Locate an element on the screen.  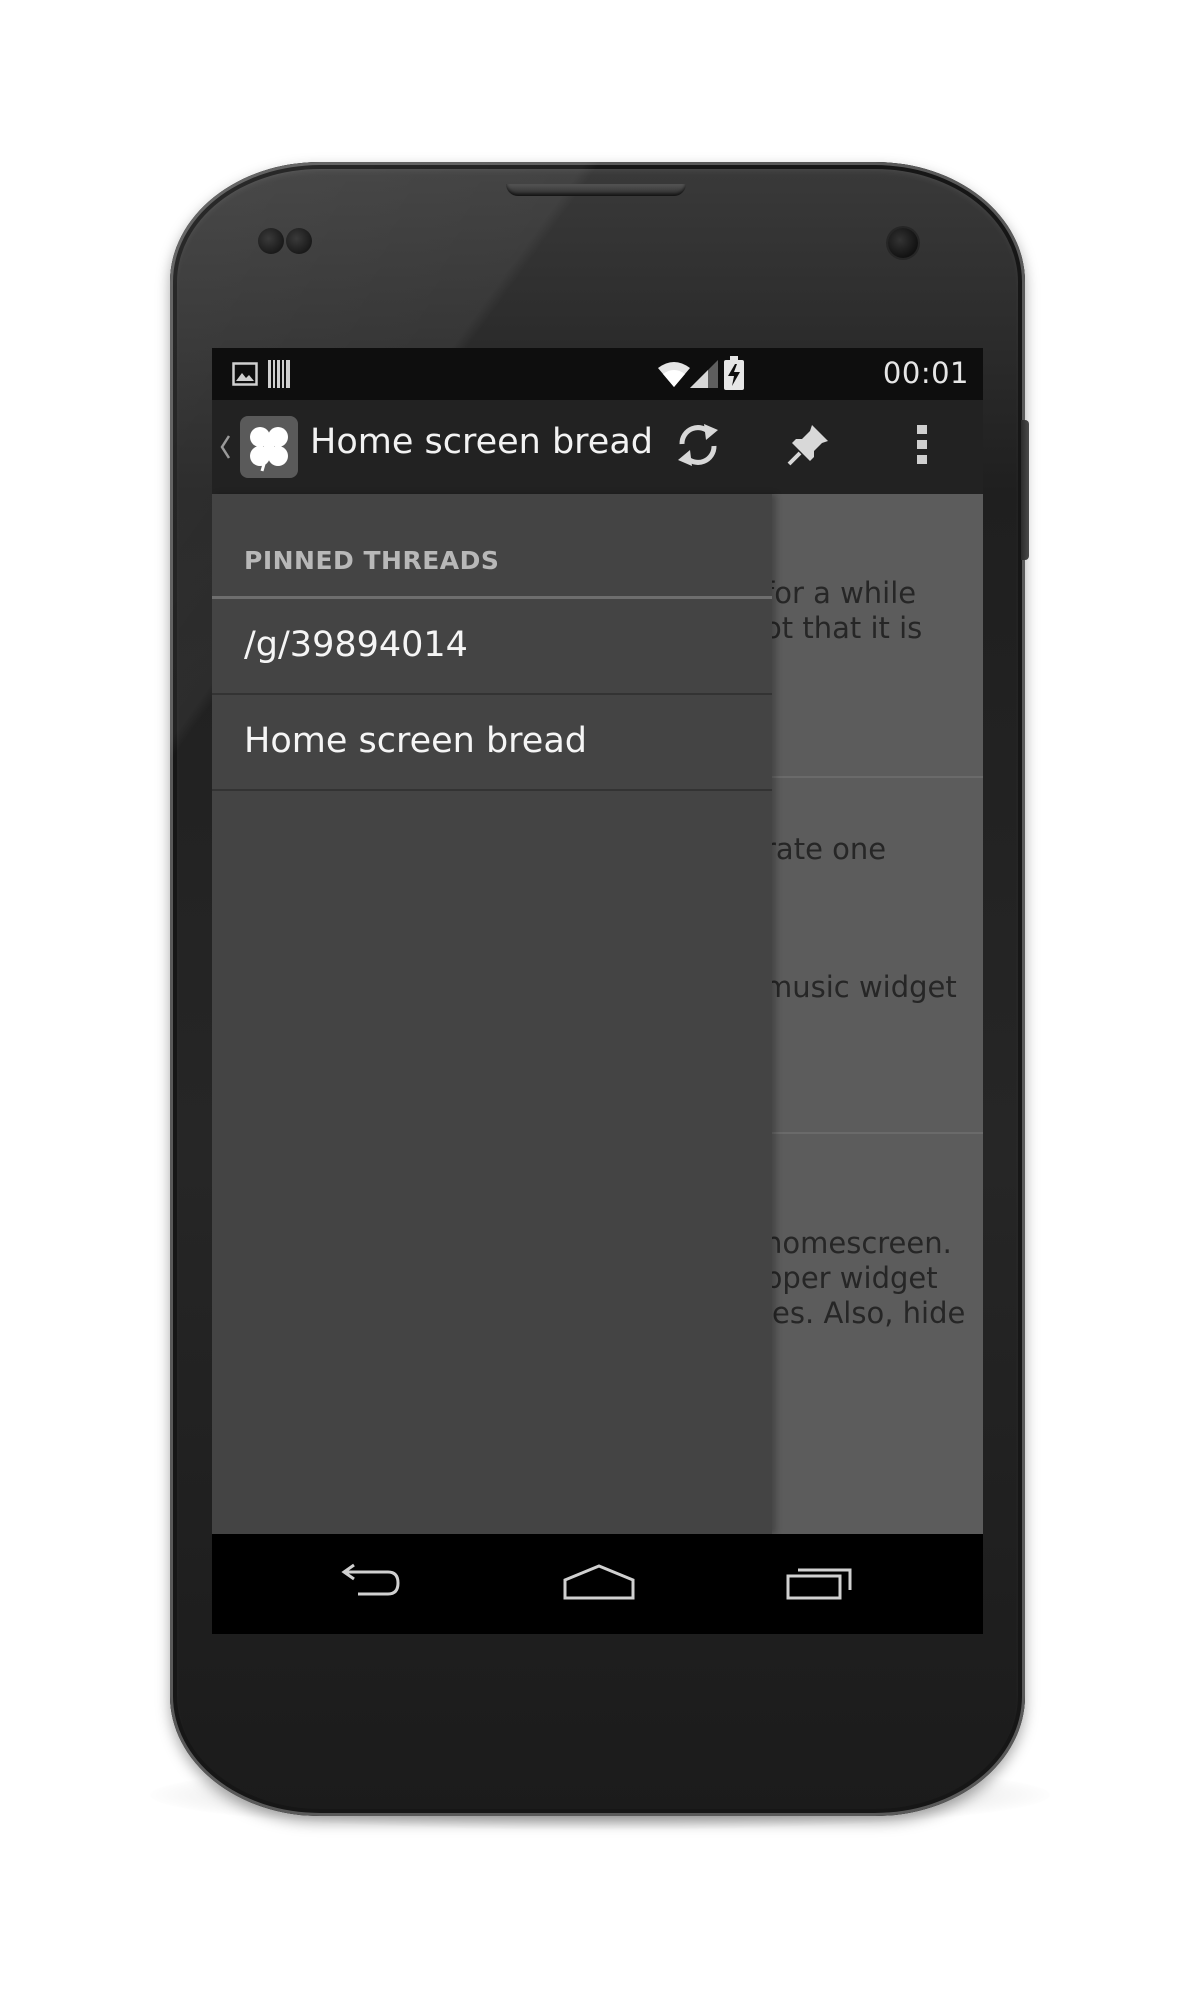
pinned-thread-label: /g/39894014 is located at coordinates (356, 645).